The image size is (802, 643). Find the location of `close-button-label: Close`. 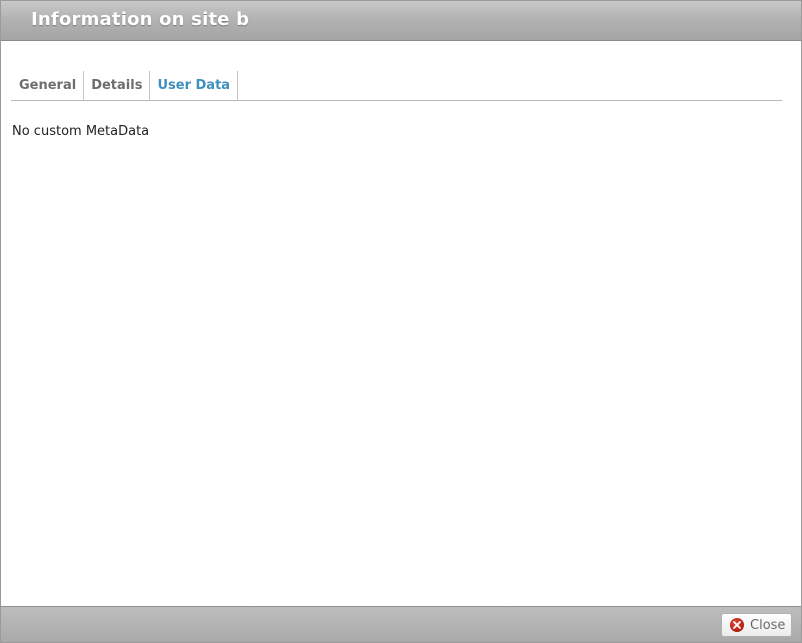

close-button-label: Close is located at coordinates (768, 625).